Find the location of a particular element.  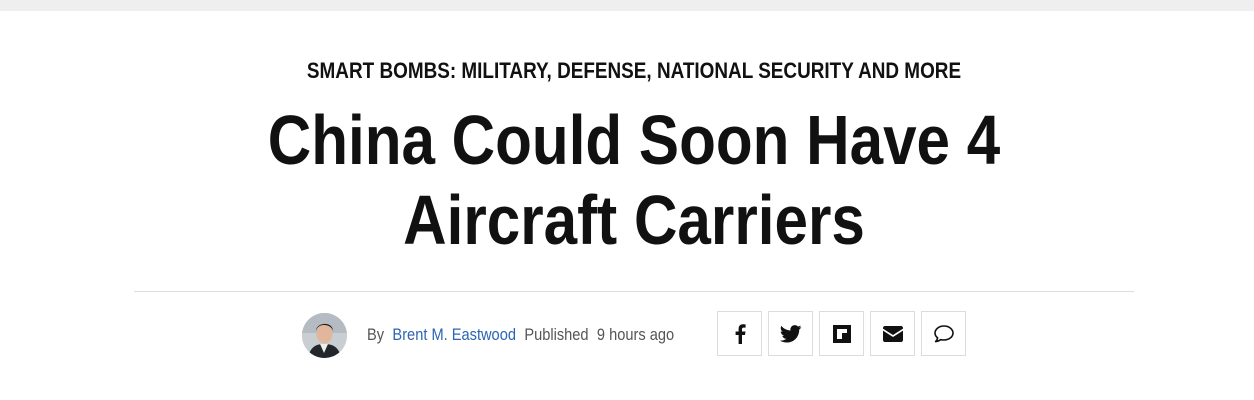

share-flipboard-button is located at coordinates (841, 333).